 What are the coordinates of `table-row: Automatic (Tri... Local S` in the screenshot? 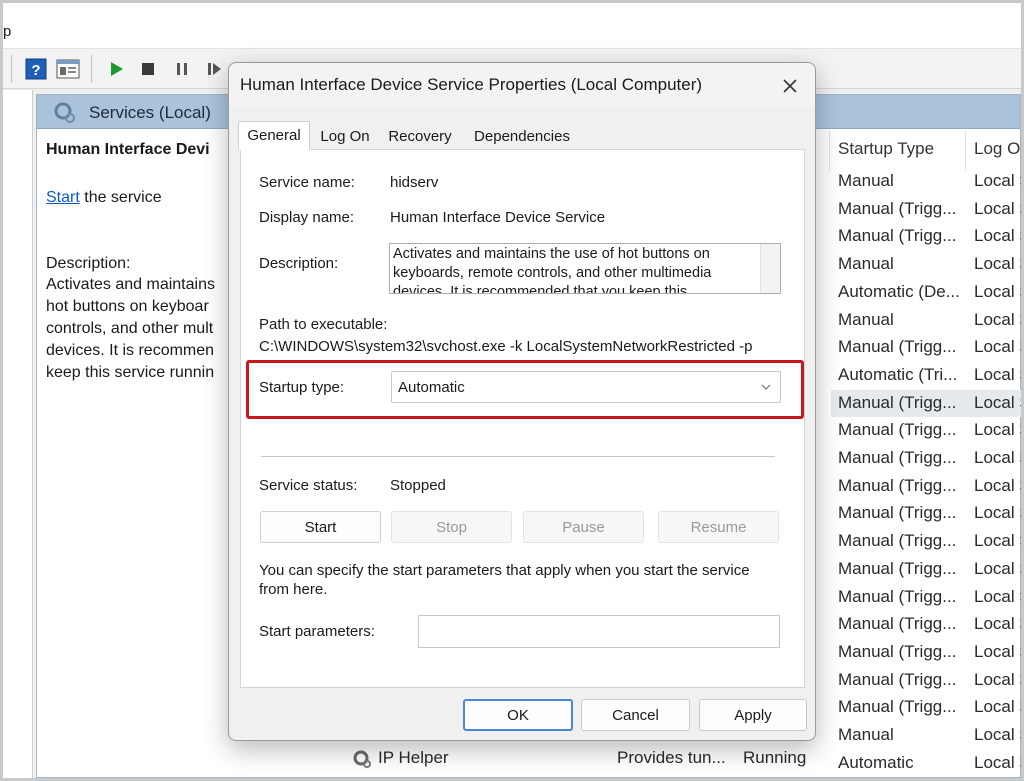 It's located at (927, 375).